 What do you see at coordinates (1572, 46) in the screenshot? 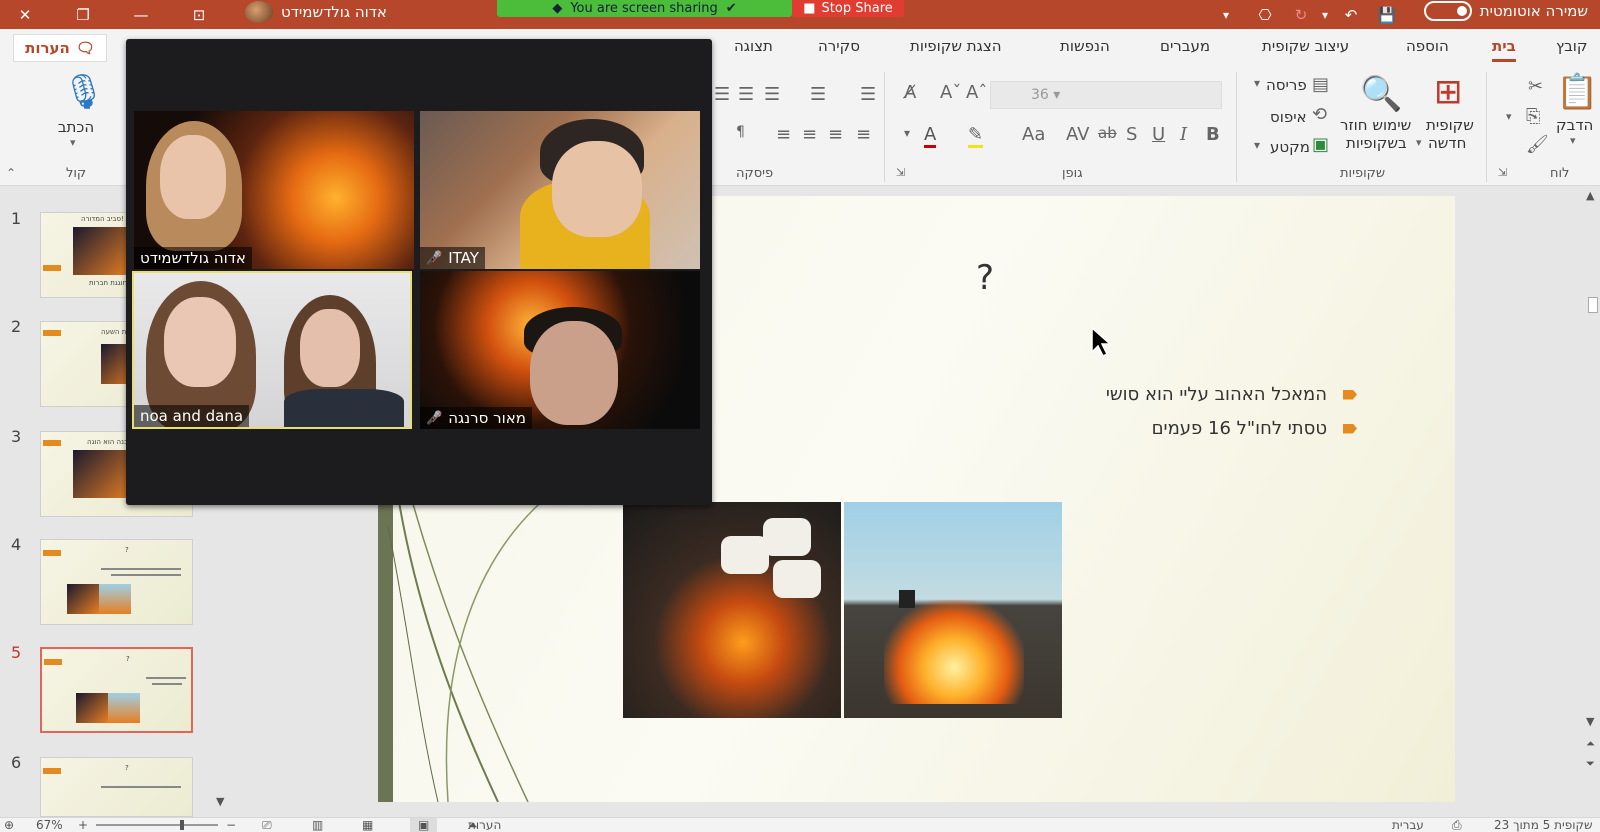
I see `tab-file: קובץ` at bounding box center [1572, 46].